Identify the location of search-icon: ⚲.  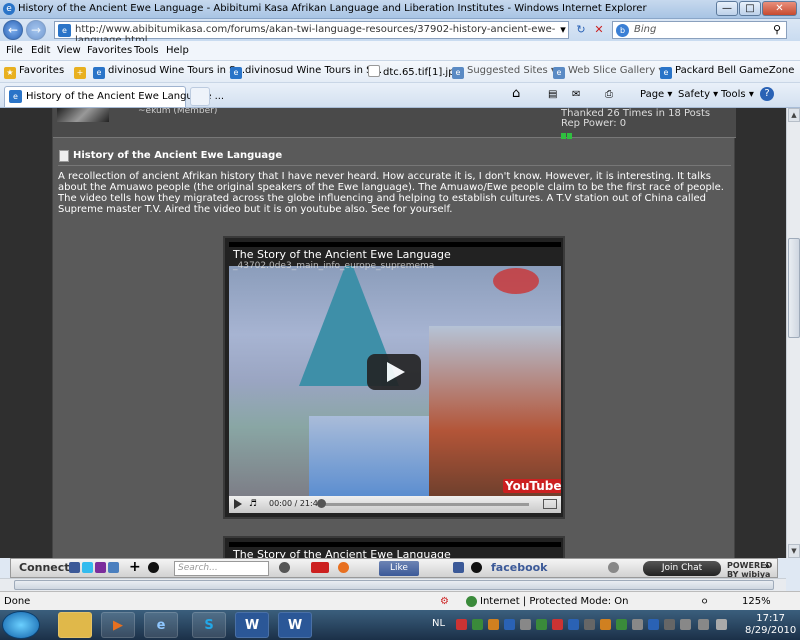
(777, 30).